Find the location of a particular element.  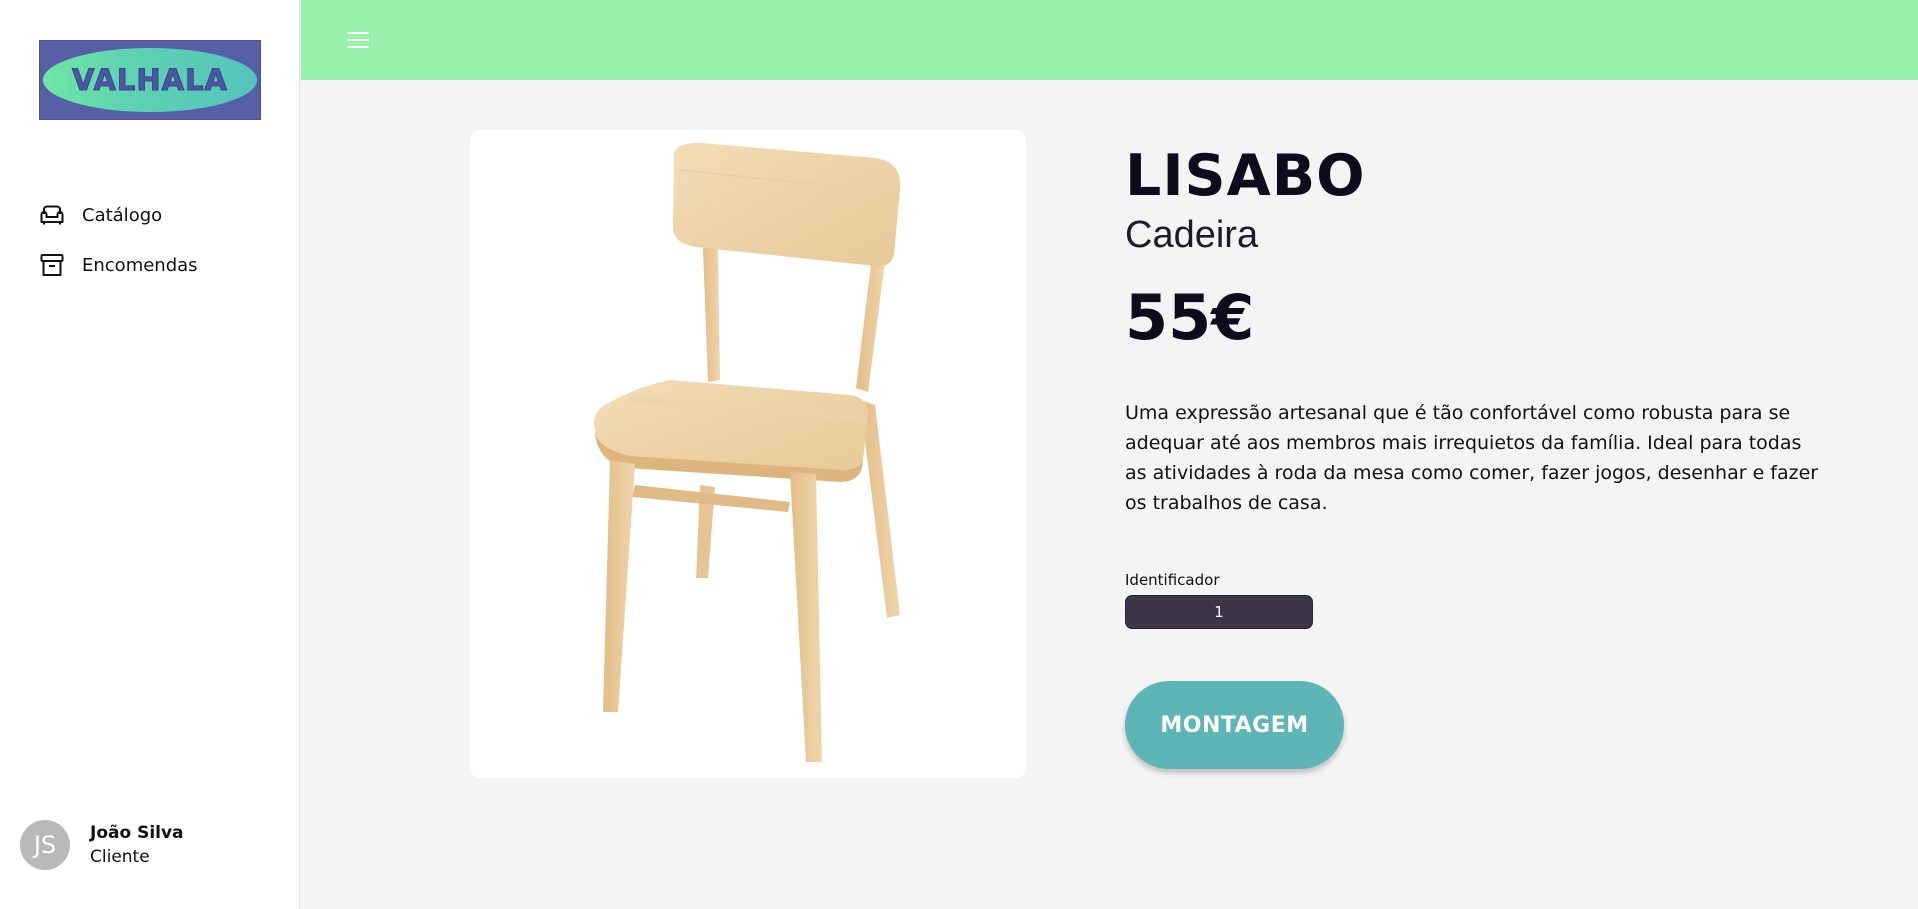

user-role: Cliente is located at coordinates (120, 857).